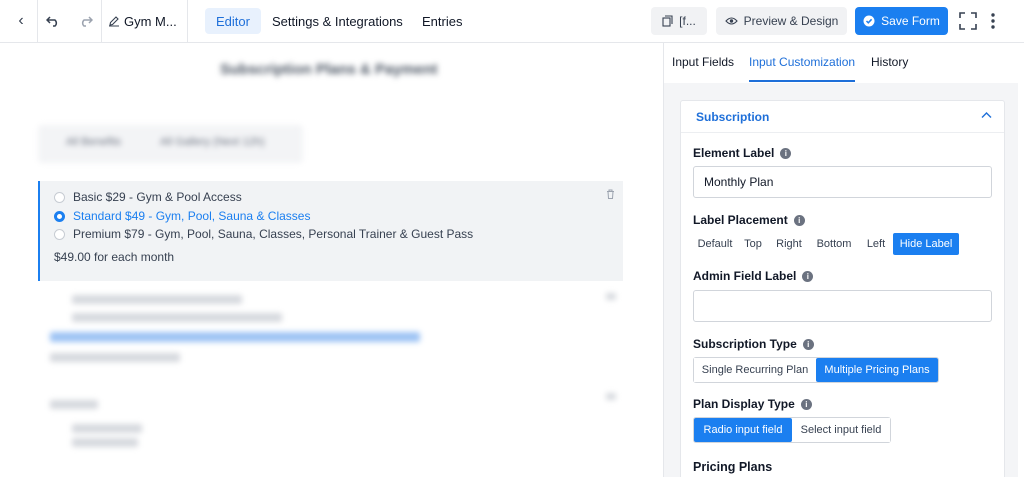 This screenshot has width=1024, height=477. Describe the element at coordinates (842, 117) in the screenshot. I see `section-header: Subscription` at that location.